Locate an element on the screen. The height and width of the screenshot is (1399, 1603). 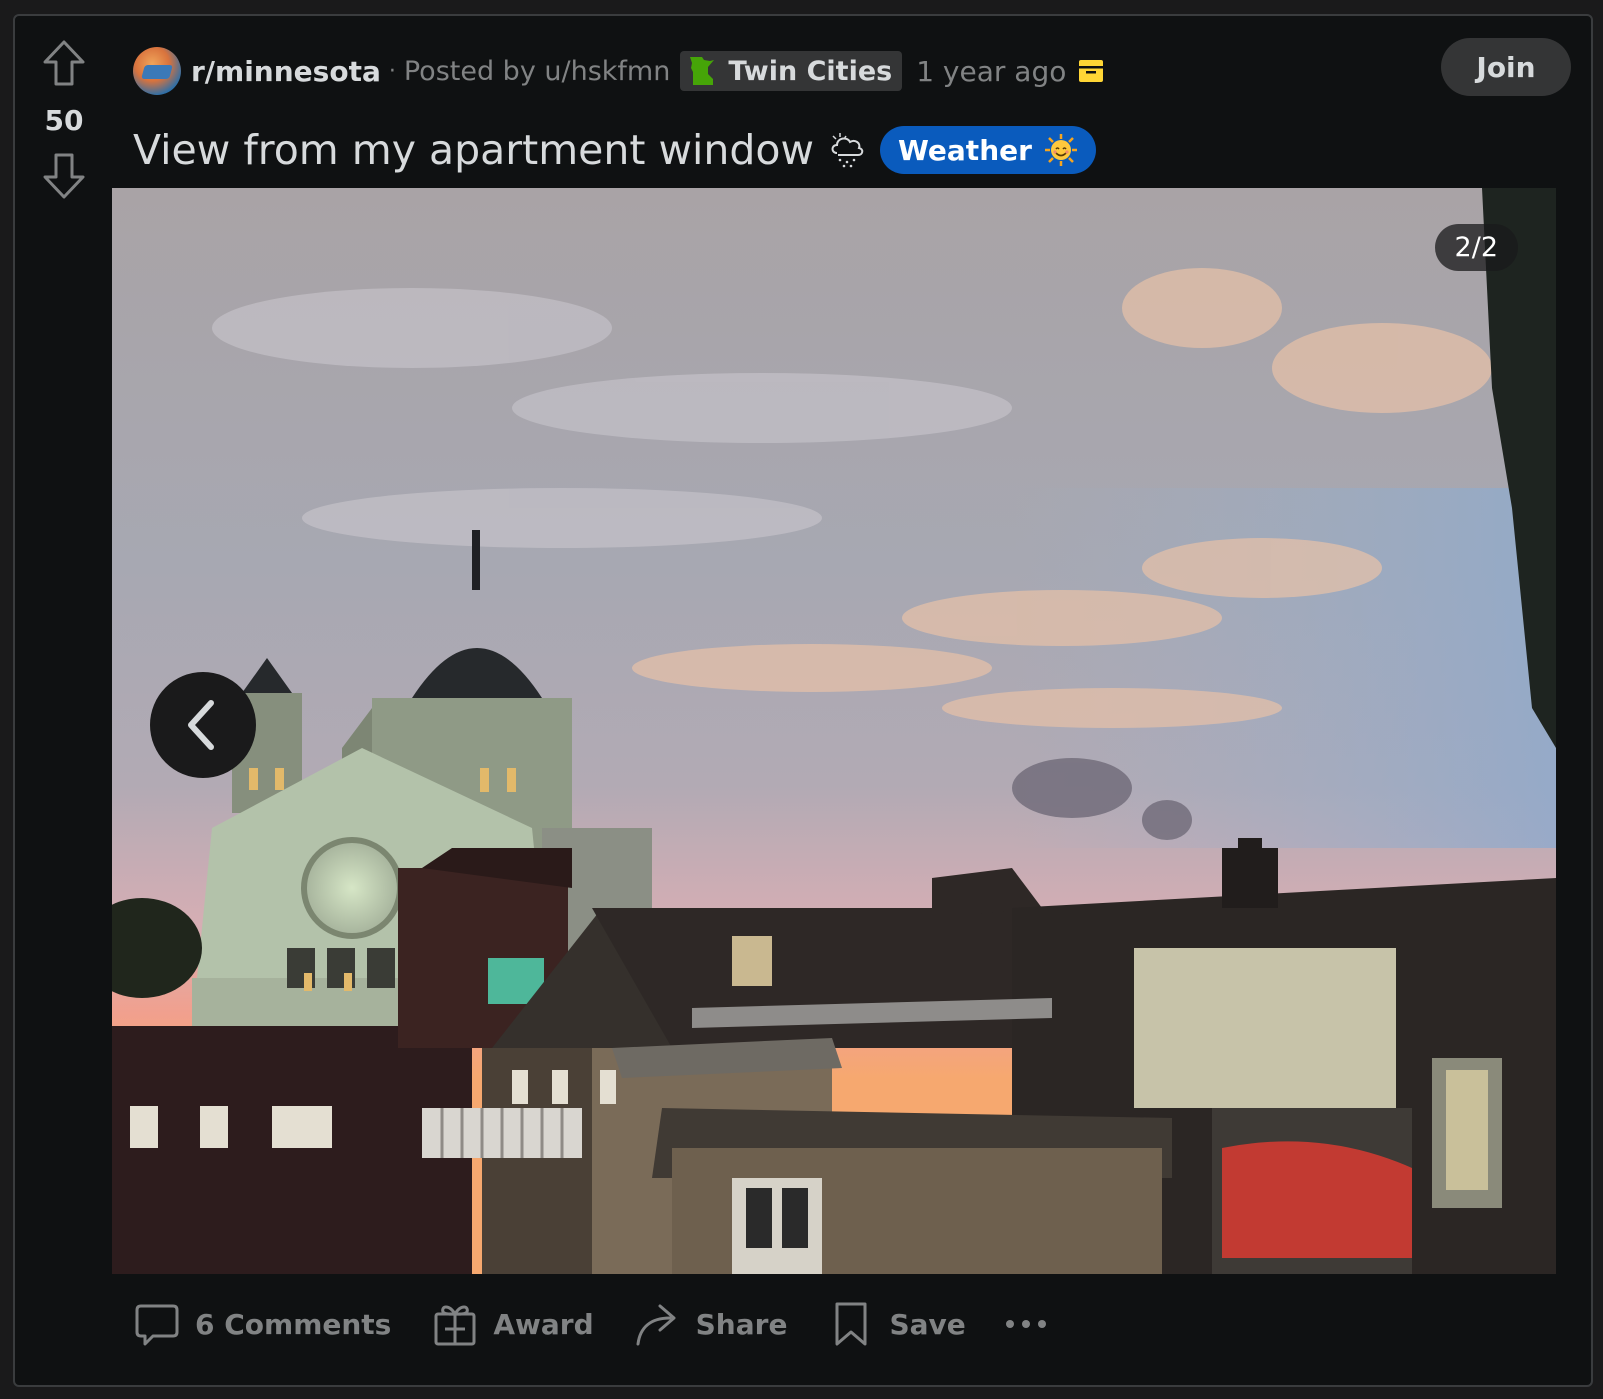
save-label: Save is located at coordinates (927, 1324).